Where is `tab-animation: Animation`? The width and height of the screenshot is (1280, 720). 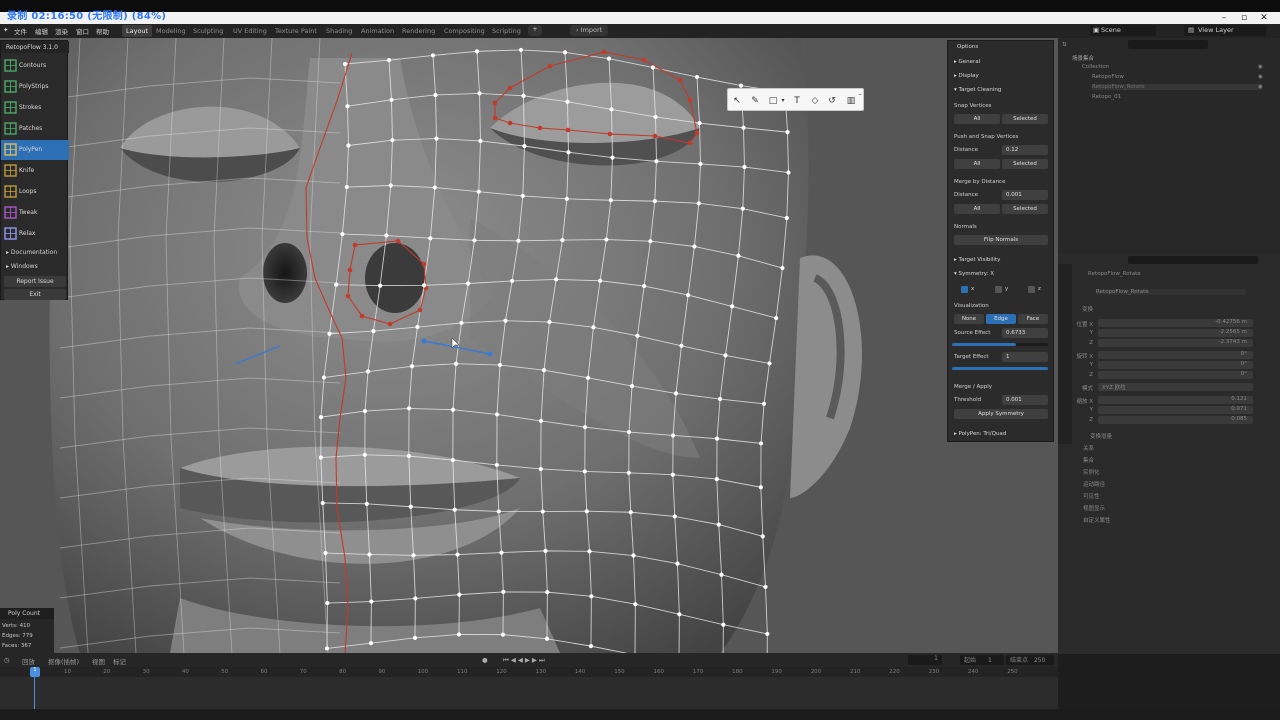 tab-animation: Animation is located at coordinates (377, 31).